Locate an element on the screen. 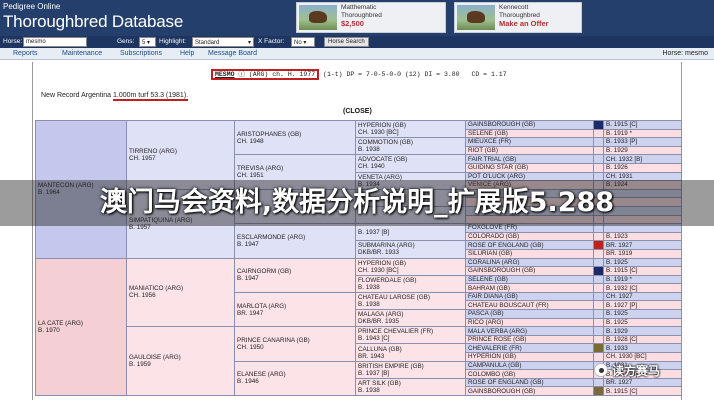 This screenshot has height=400, width=714. g4-ancestor-cell: BRITISH EMPIRE (GB) b. 1937 [B] is located at coordinates (410, 369).